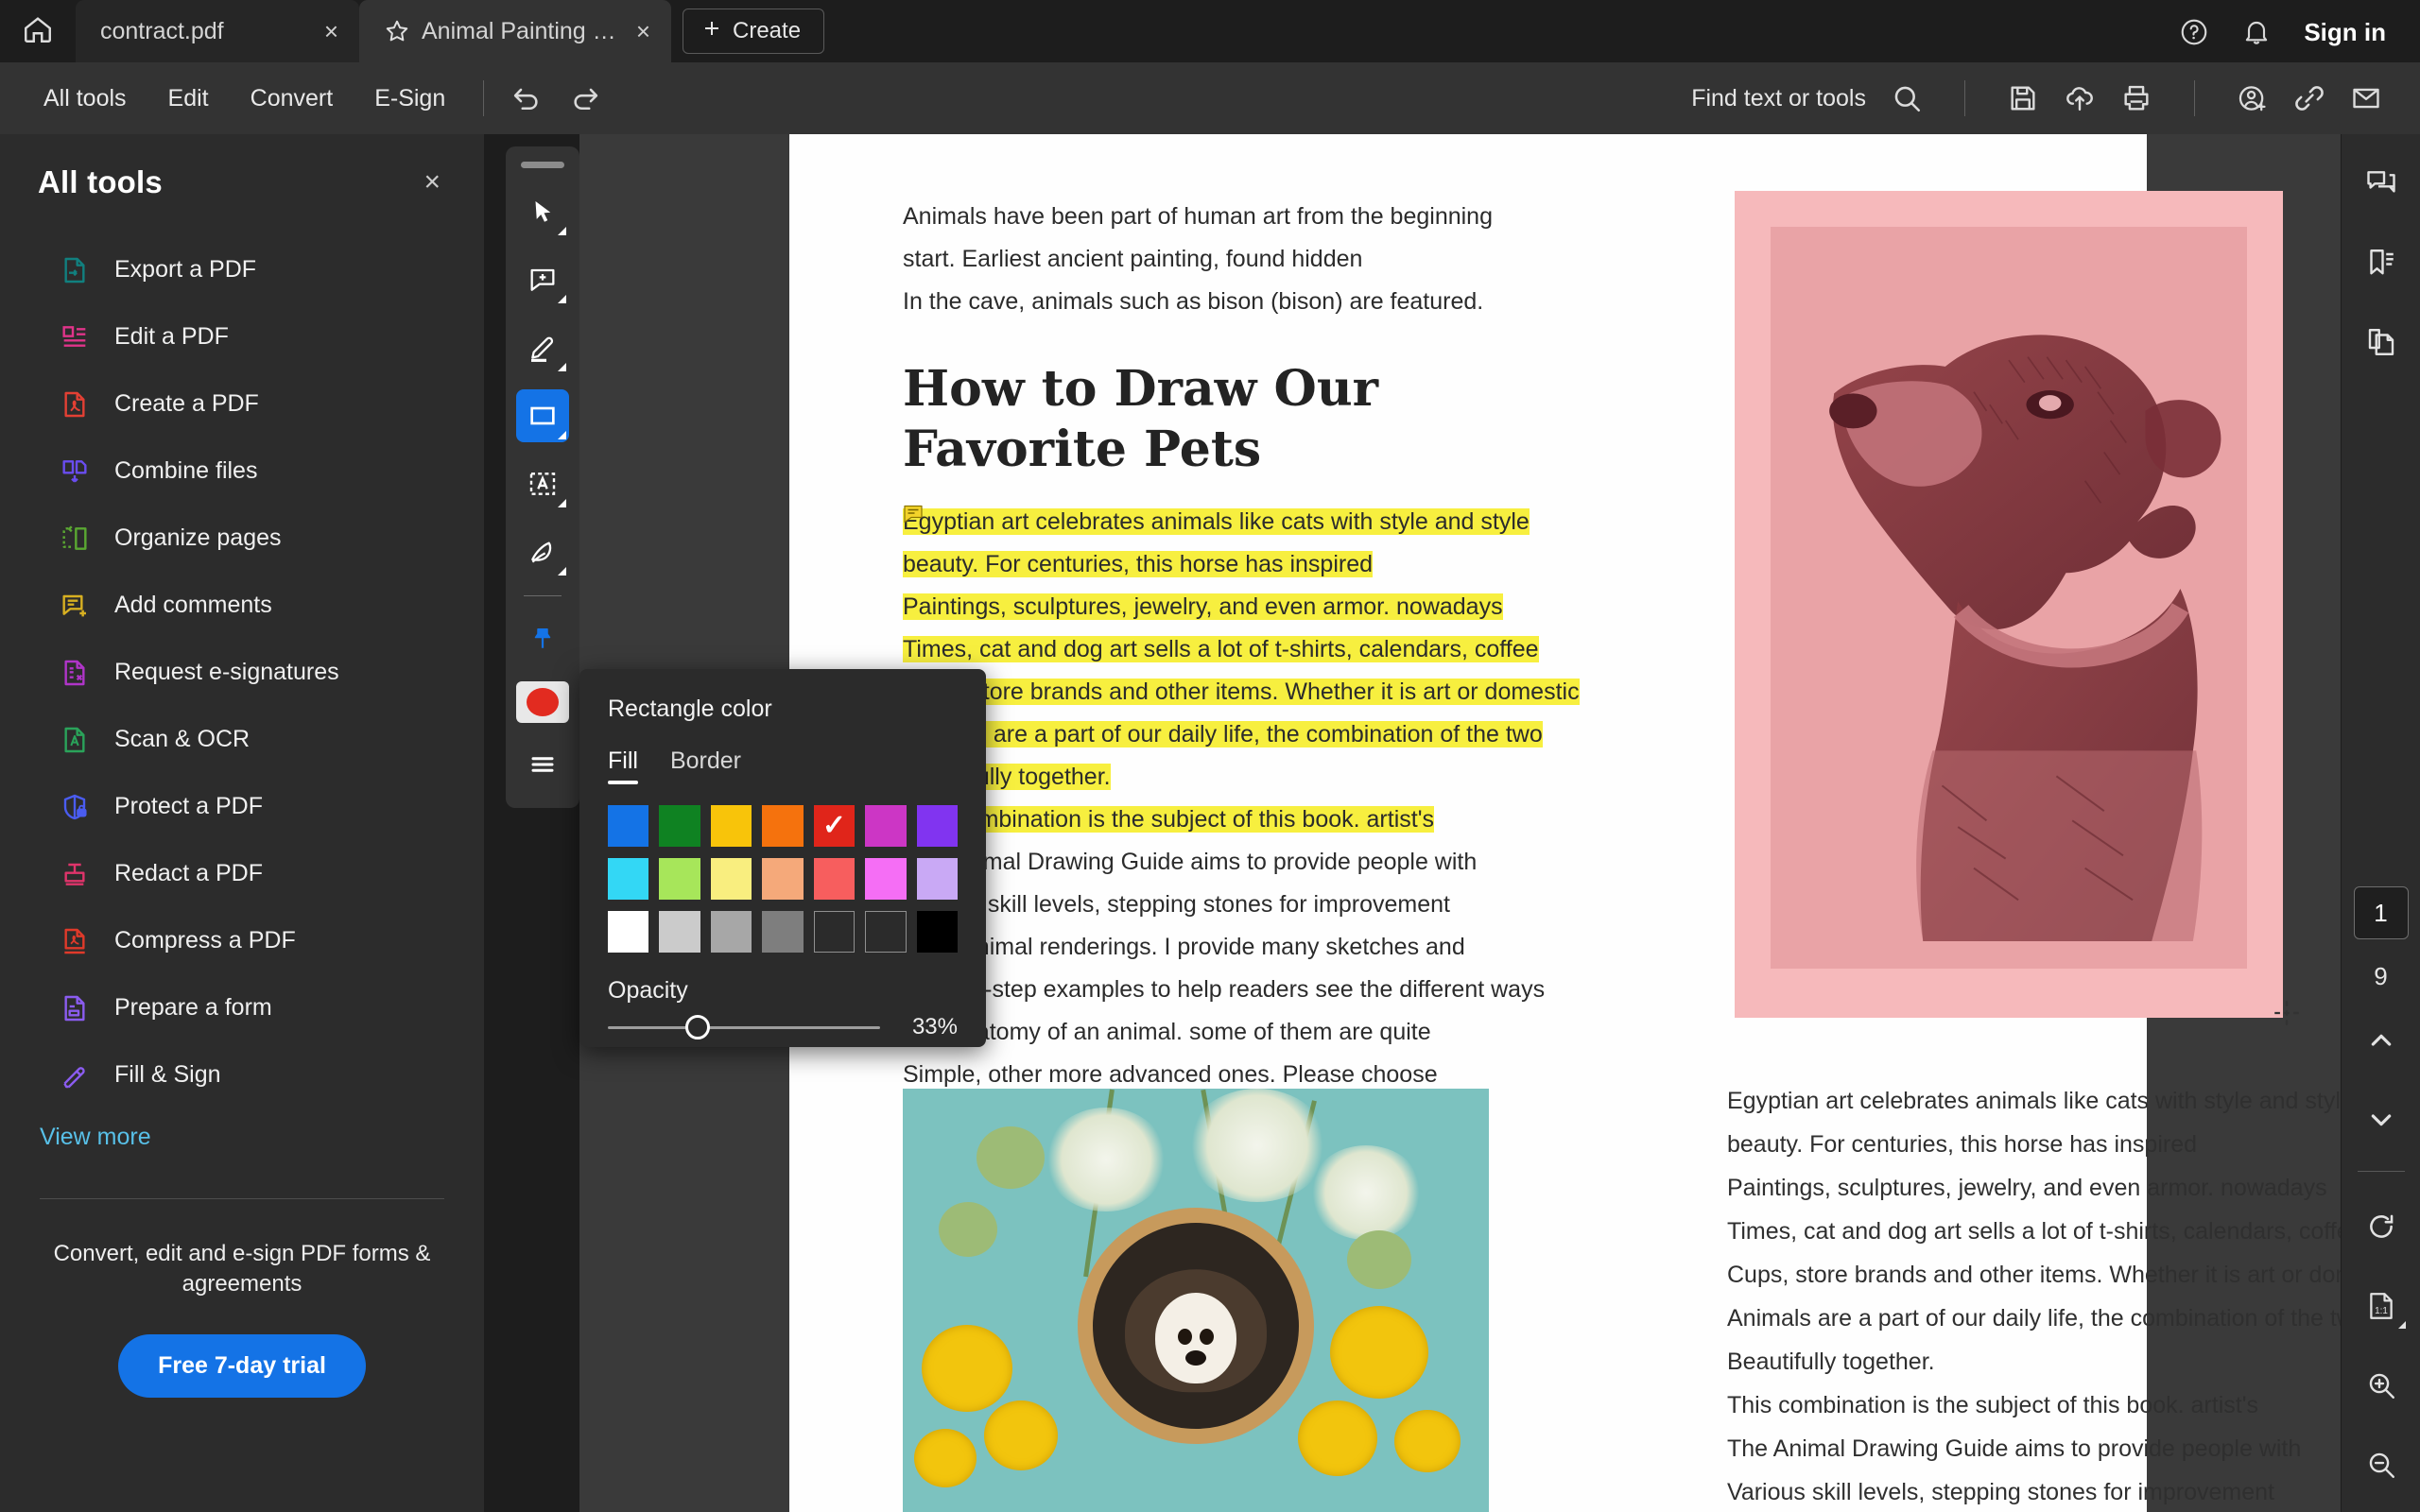 This screenshot has width=2420, height=1512. I want to click on sidebar-item-export-a-pdf: Export a PDF, so click(242, 269).